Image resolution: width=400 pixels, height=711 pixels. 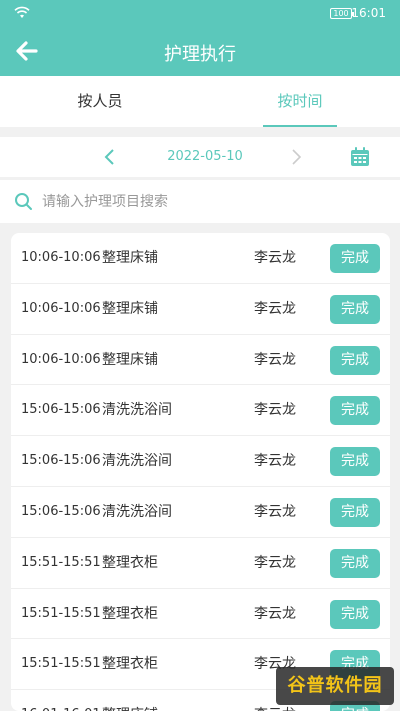 I want to click on search-bar, so click(x=200, y=201).